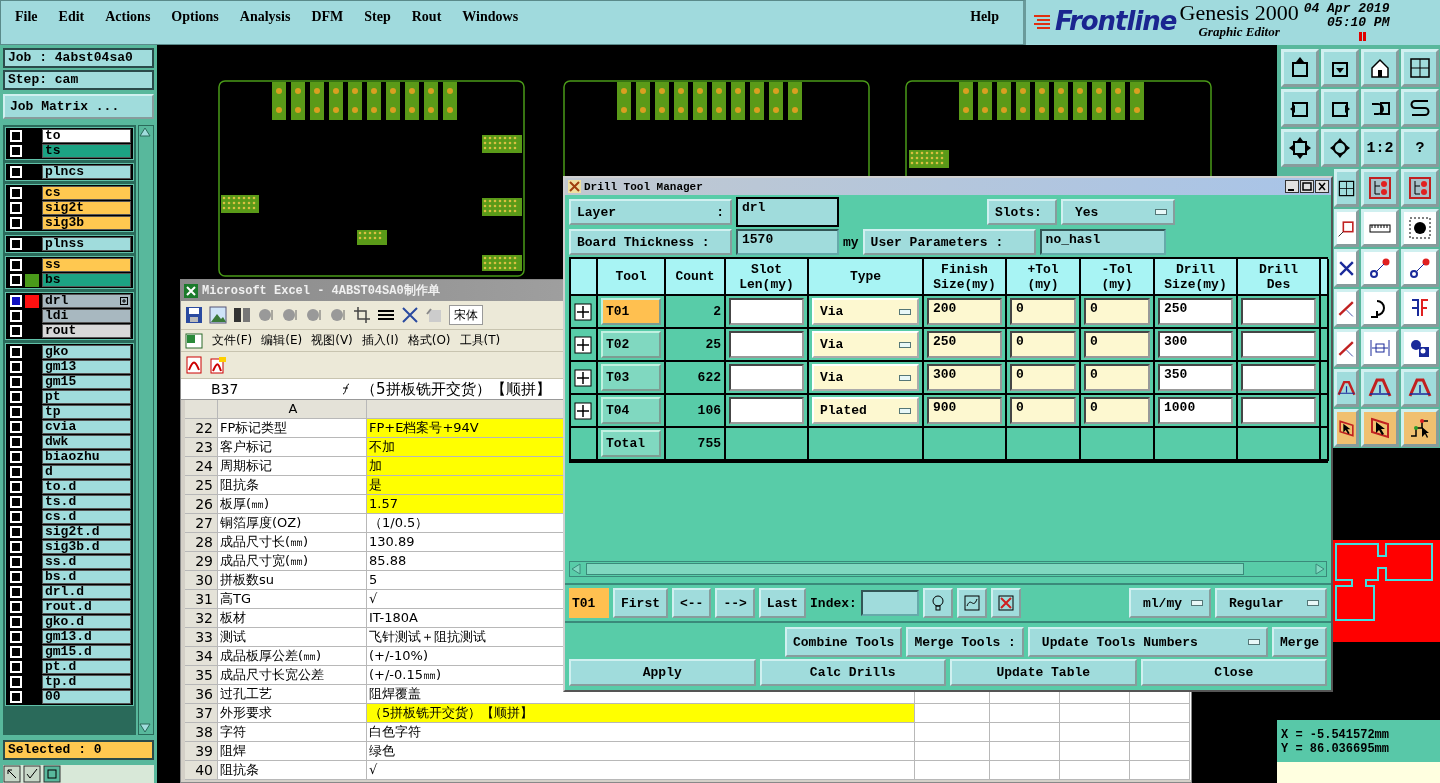 The height and width of the screenshot is (783, 1440). I want to click on row-number: 22, so click(201, 428).